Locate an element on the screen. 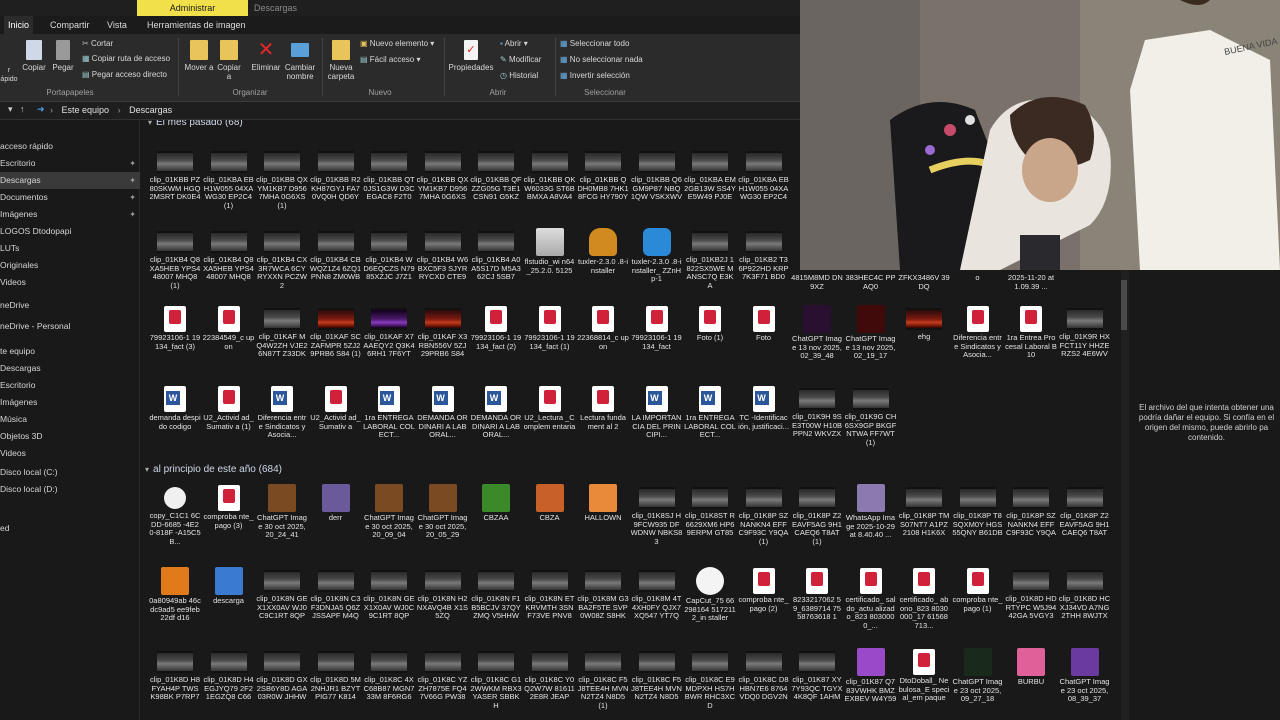 The height and width of the screenshot is (720, 1280). file-item: clip_01K8P SZNANKN4 EFFC9F93C Y9QA is located at coordinates (1031, 524).